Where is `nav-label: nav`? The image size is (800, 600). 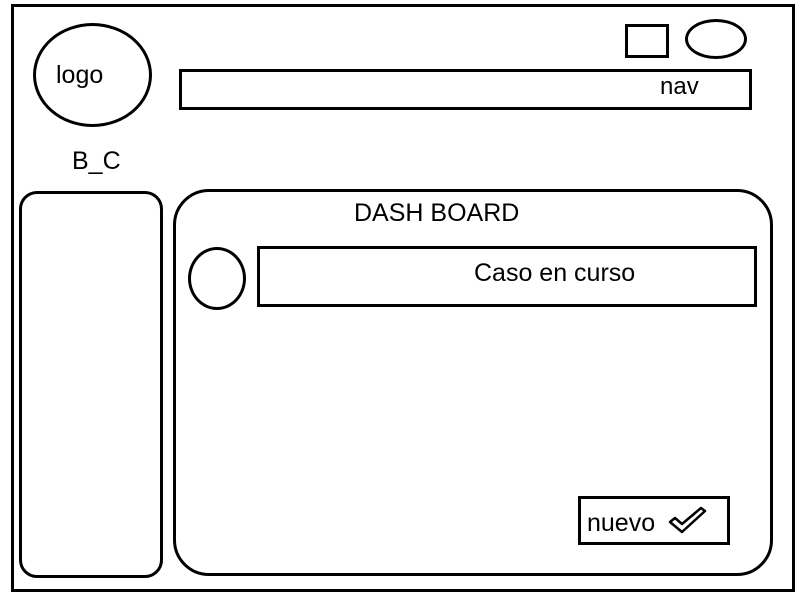
nav-label: nav is located at coordinates (679, 86).